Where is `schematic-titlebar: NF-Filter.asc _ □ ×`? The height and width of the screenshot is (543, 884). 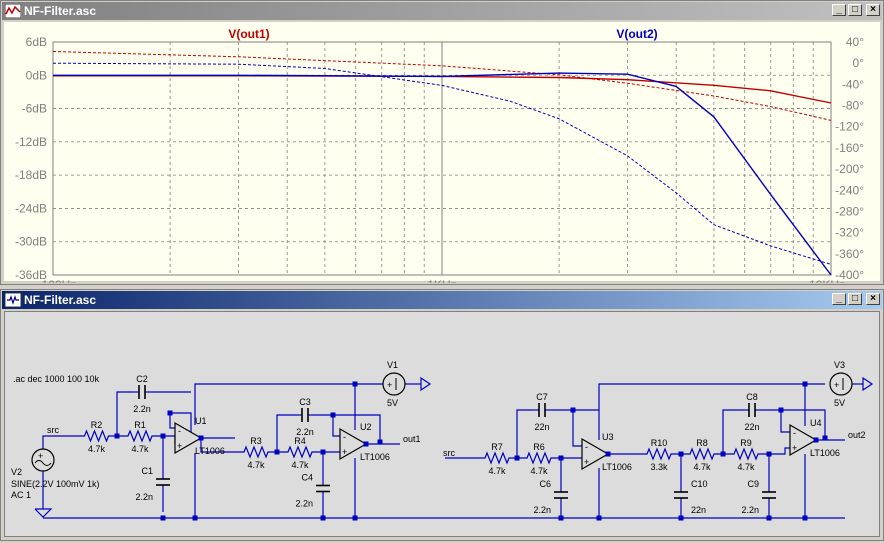
schematic-titlebar: NF-Filter.asc _ □ × is located at coordinates (442, 300).